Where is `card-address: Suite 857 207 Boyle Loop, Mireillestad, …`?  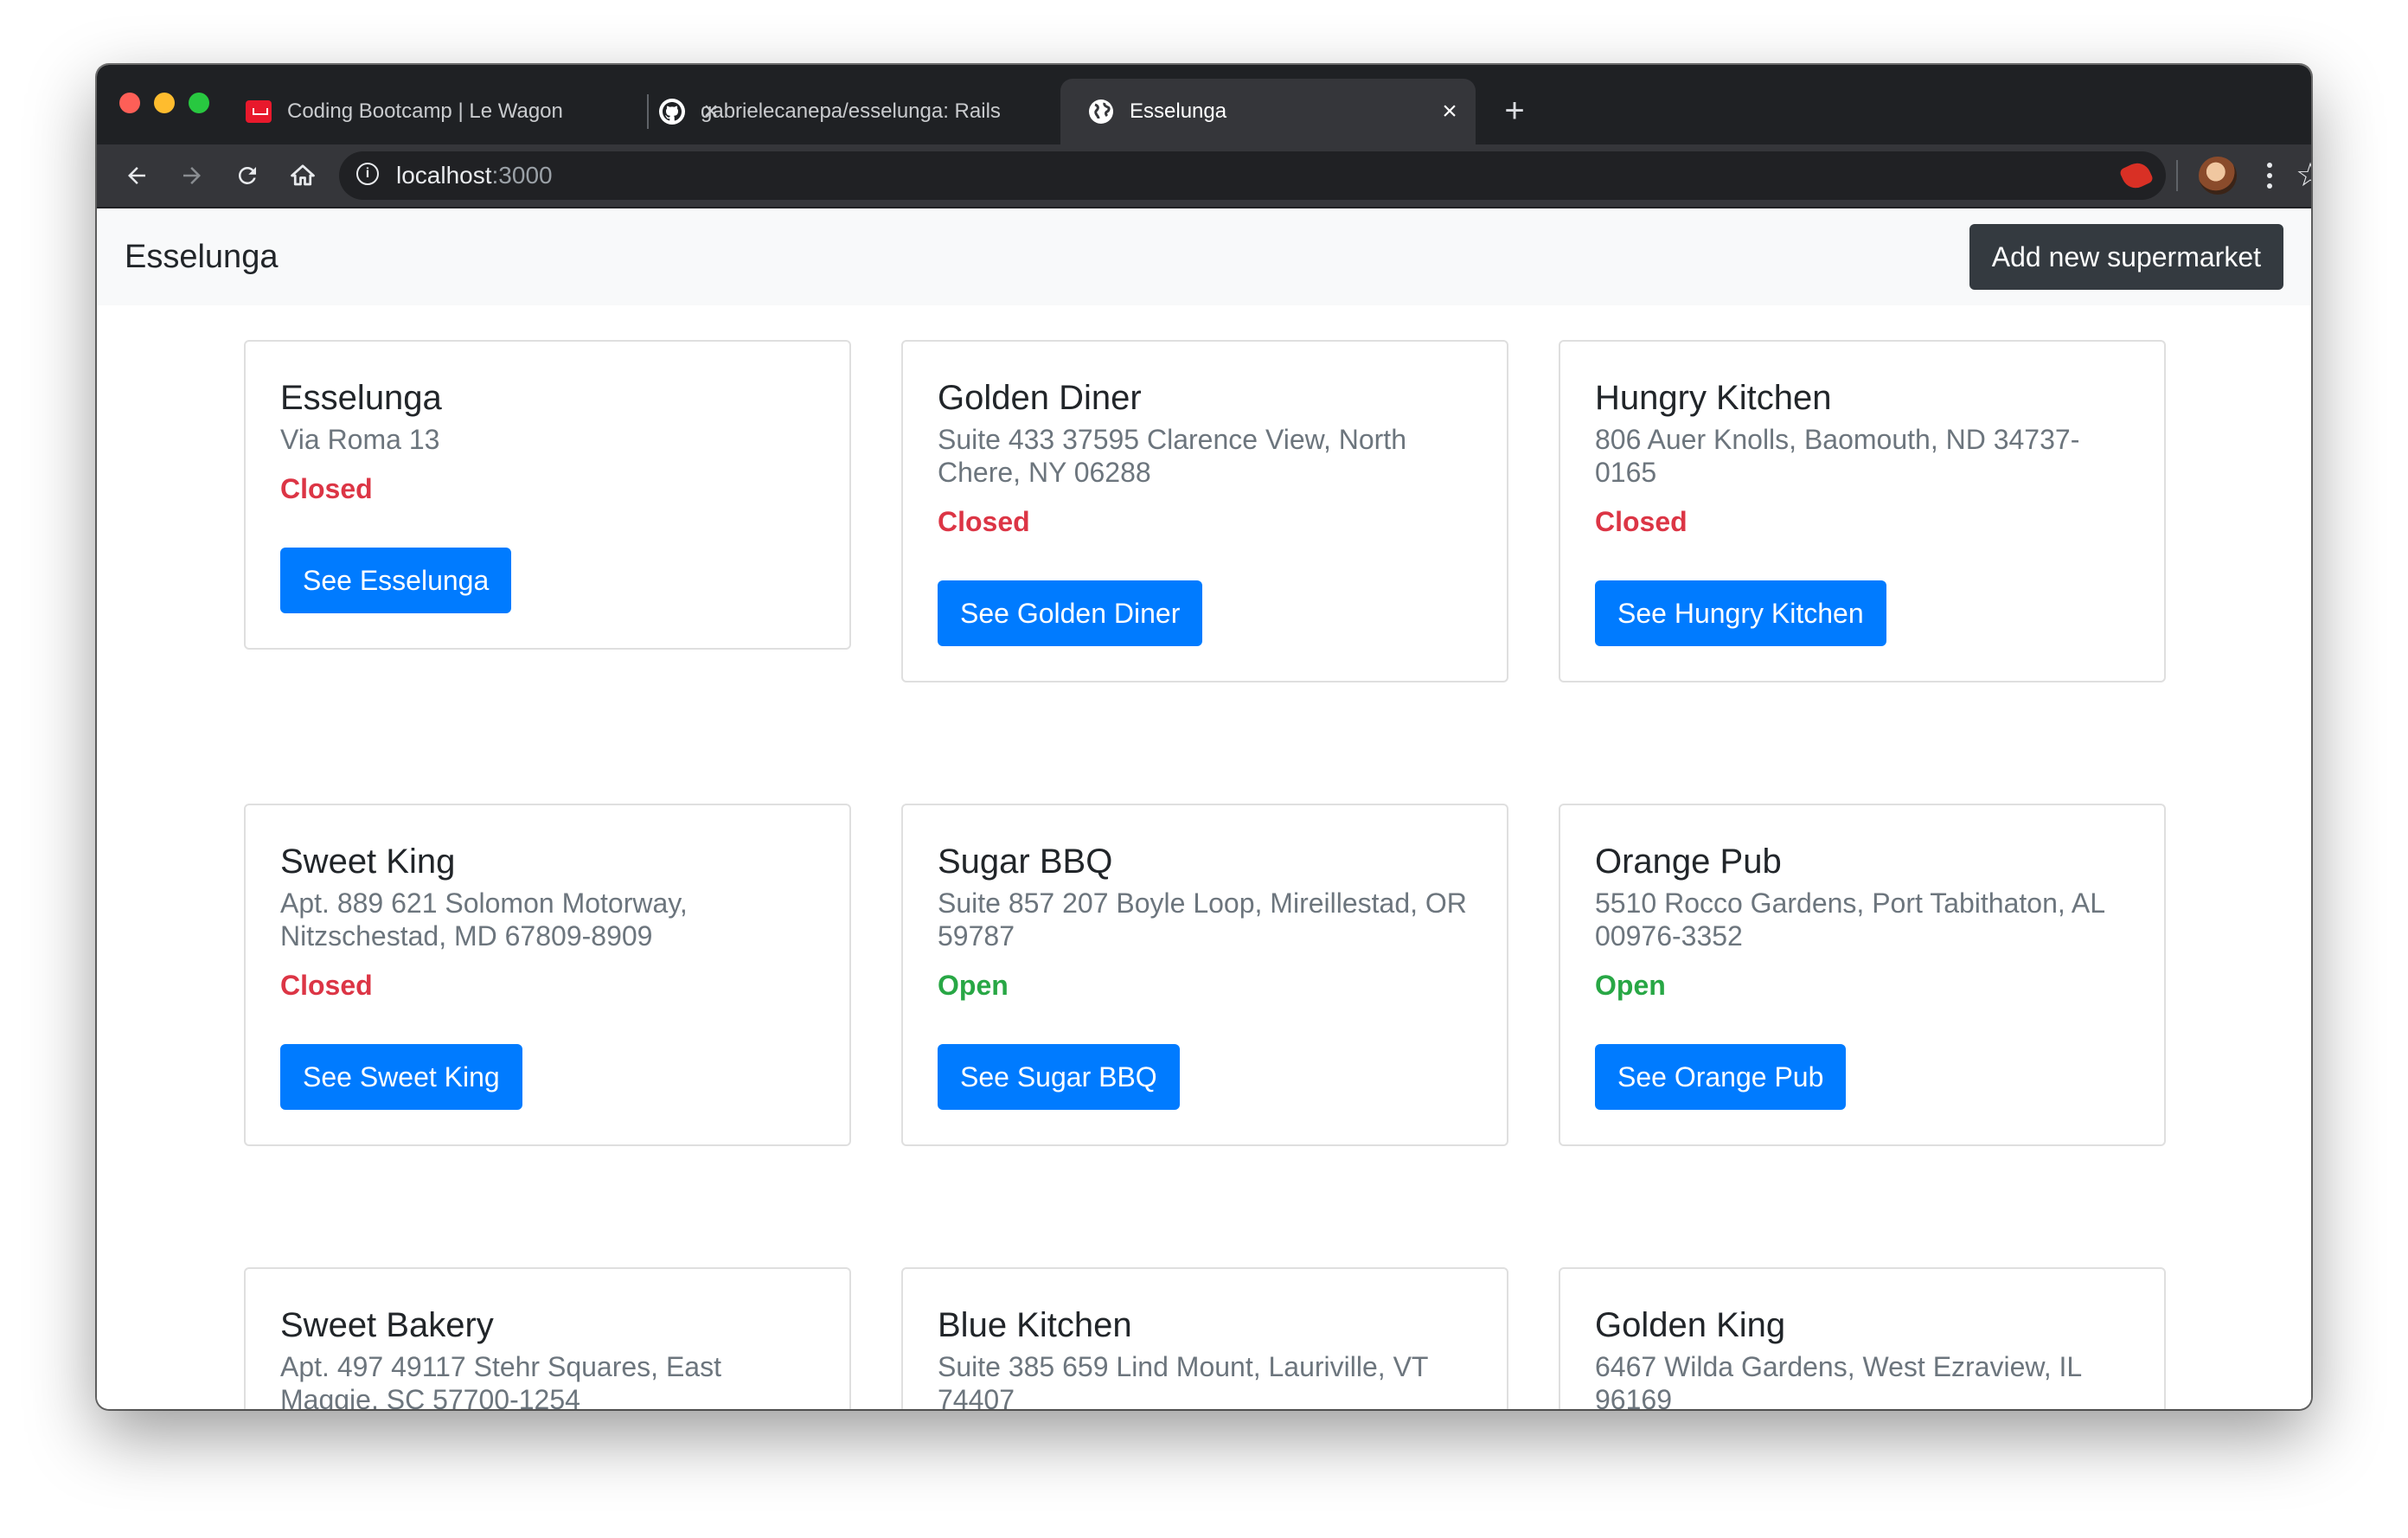
card-address: Suite 857 207 Boyle Loop, Mireillestad, … is located at coordinates (1202, 920).